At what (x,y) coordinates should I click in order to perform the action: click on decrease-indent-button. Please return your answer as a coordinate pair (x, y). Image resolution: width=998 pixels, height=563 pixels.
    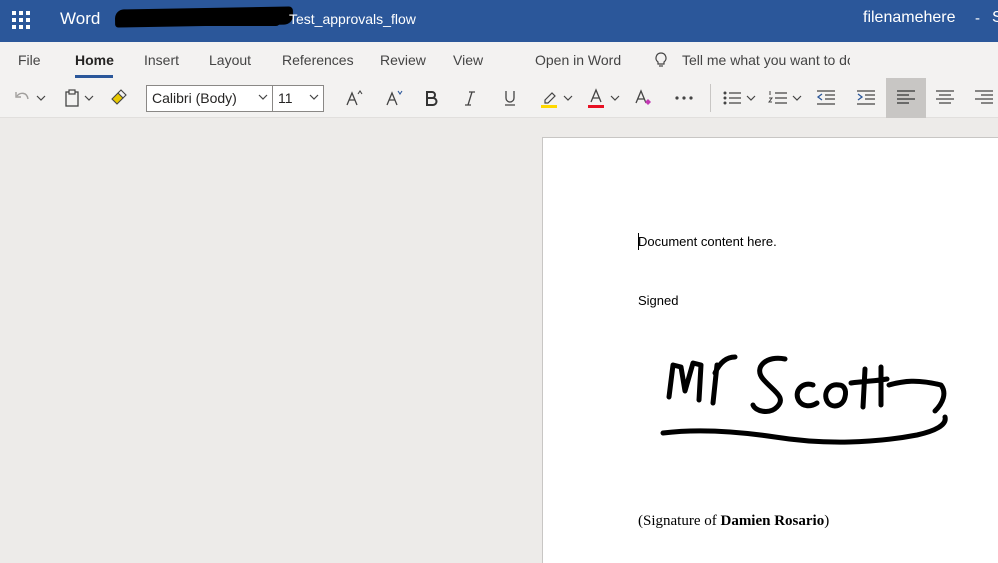
    Looking at the image, I should click on (826, 98).